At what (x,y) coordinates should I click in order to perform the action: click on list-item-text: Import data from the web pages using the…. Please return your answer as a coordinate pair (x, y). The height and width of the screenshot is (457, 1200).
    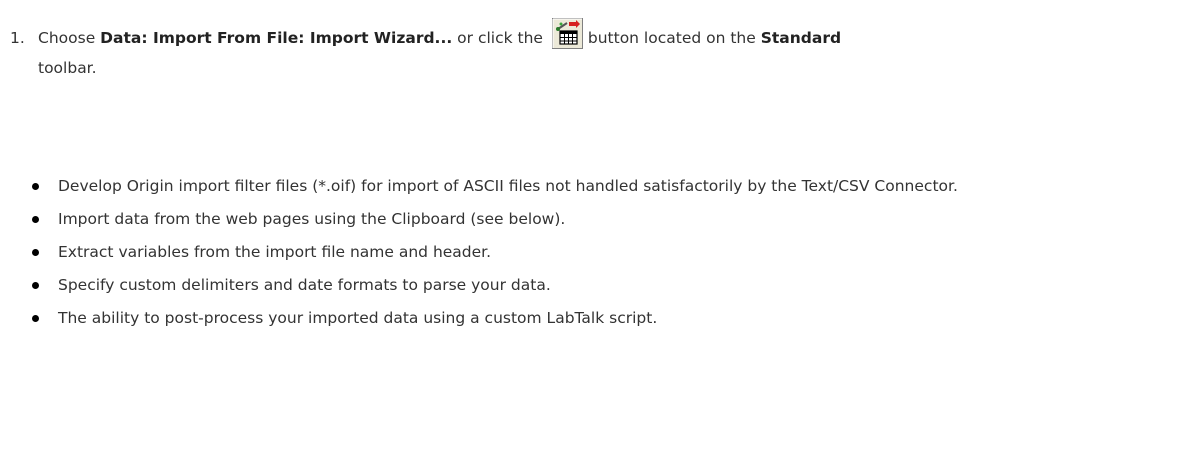
    Looking at the image, I should click on (312, 219).